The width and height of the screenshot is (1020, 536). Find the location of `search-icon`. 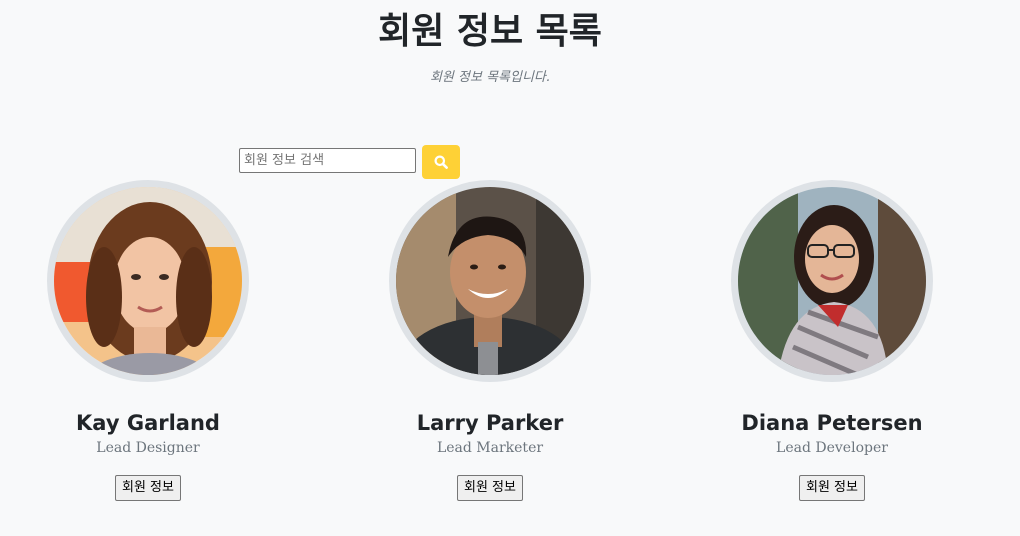

search-icon is located at coordinates (441, 162).